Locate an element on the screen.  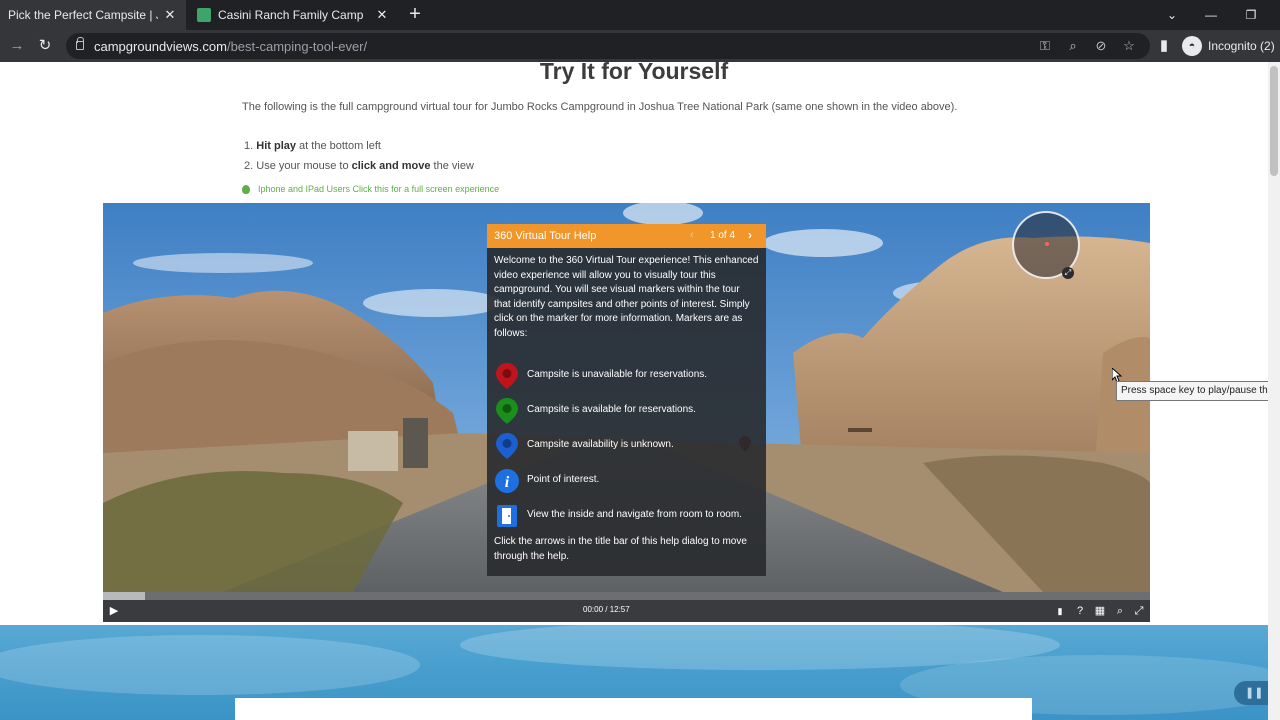
legend-row: Campsite availability is unknown. is located at coordinates (626, 445).